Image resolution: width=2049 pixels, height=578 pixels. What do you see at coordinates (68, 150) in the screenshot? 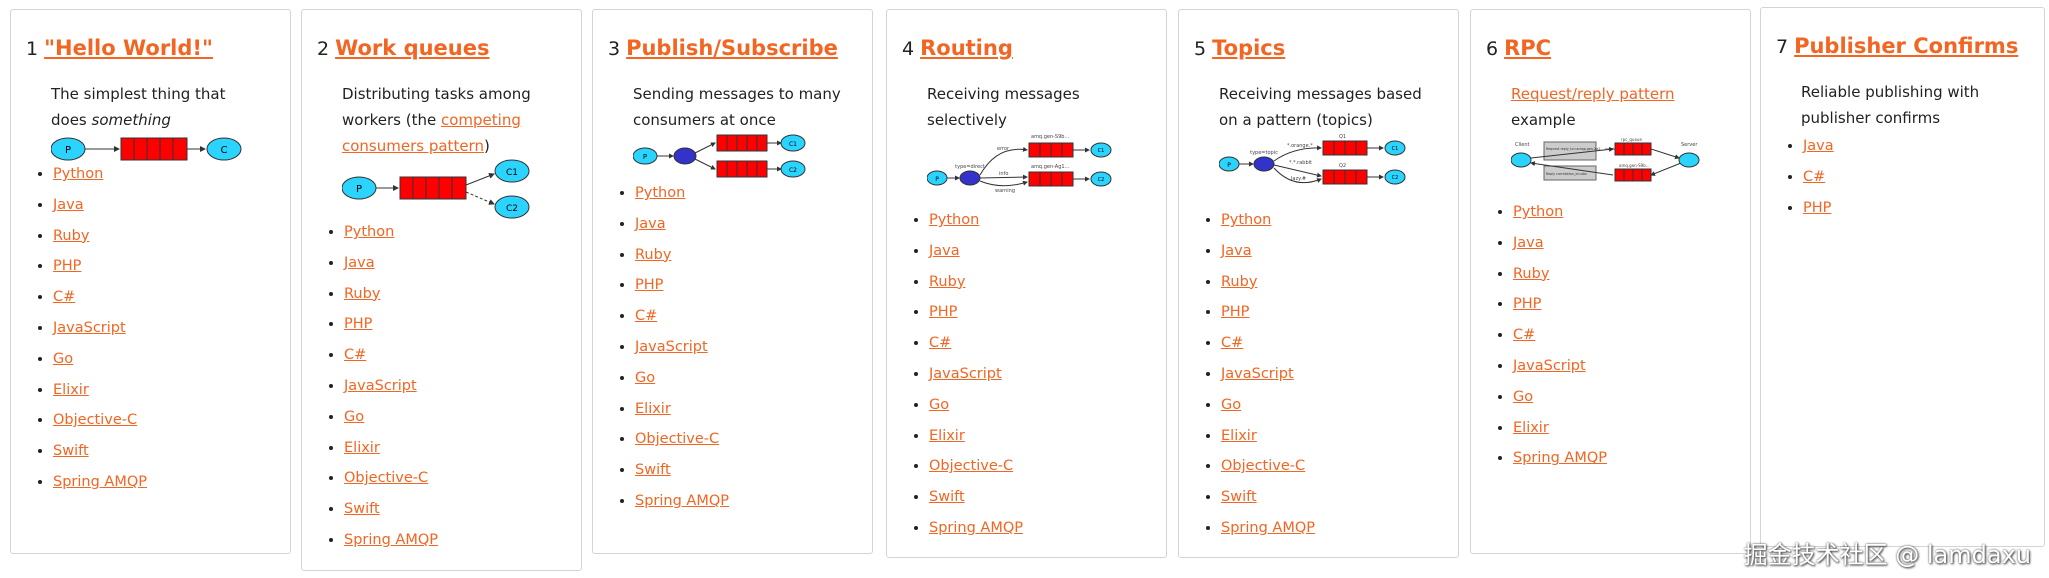
I see `producer-label: P` at bounding box center [68, 150].